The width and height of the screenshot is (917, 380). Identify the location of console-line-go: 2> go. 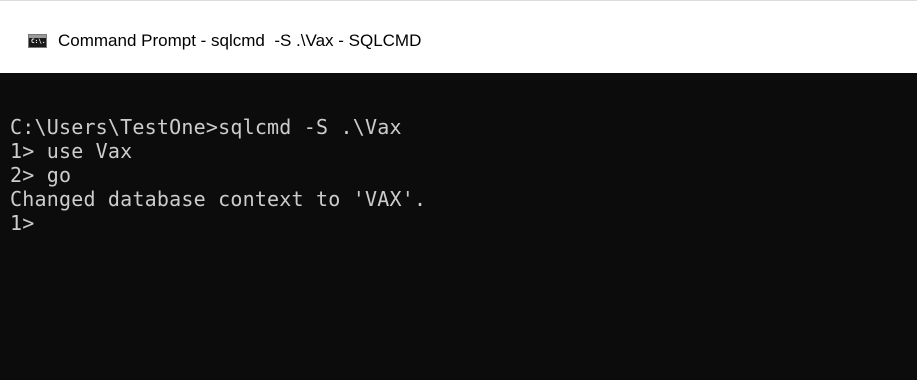
(41, 175).